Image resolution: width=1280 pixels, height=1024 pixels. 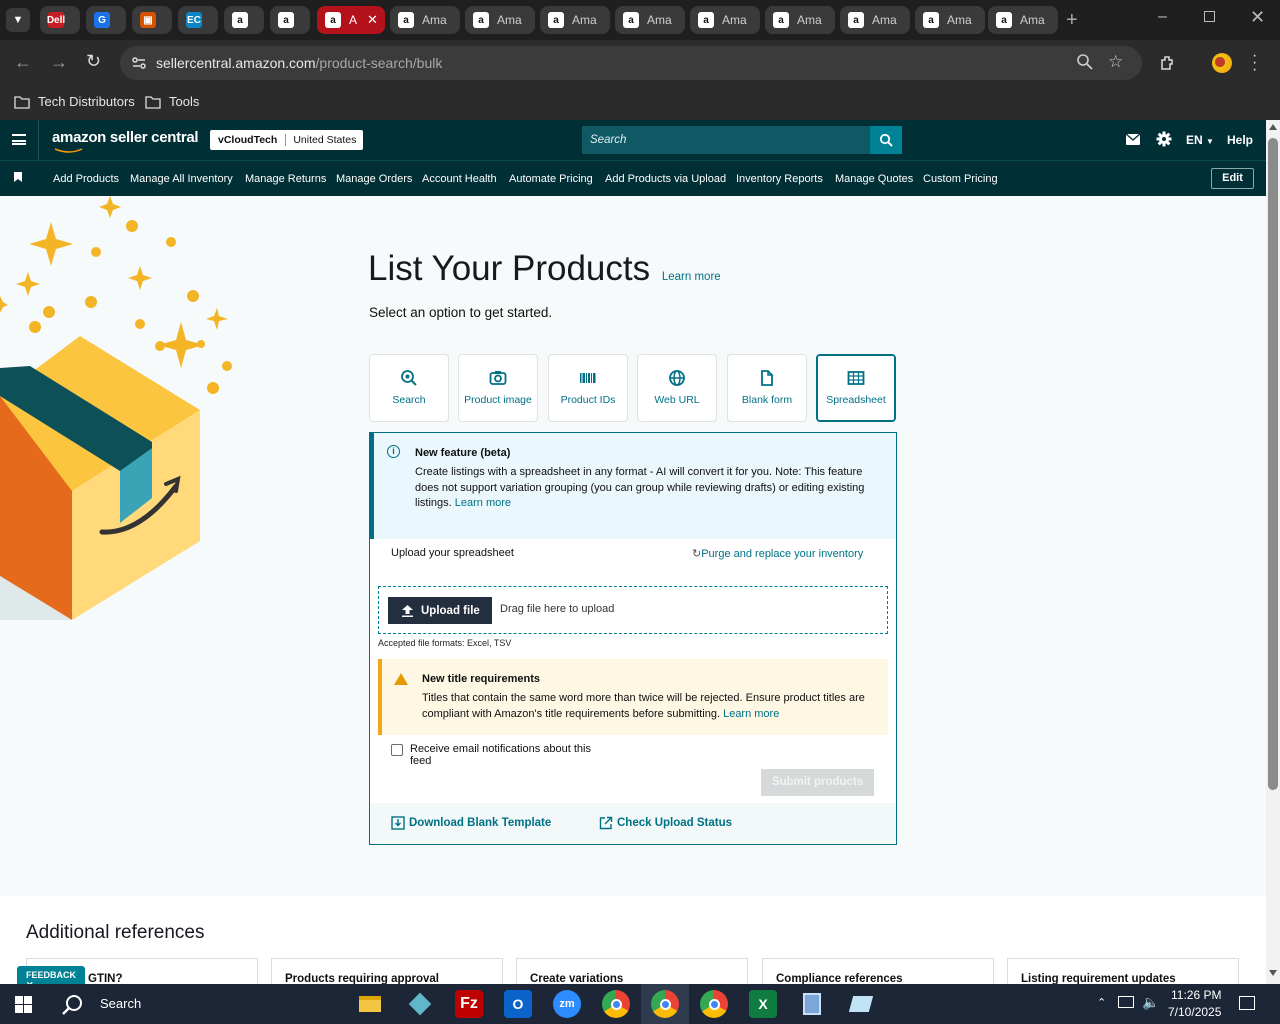 I want to click on minimize-icon: –, so click(x=1162, y=17).